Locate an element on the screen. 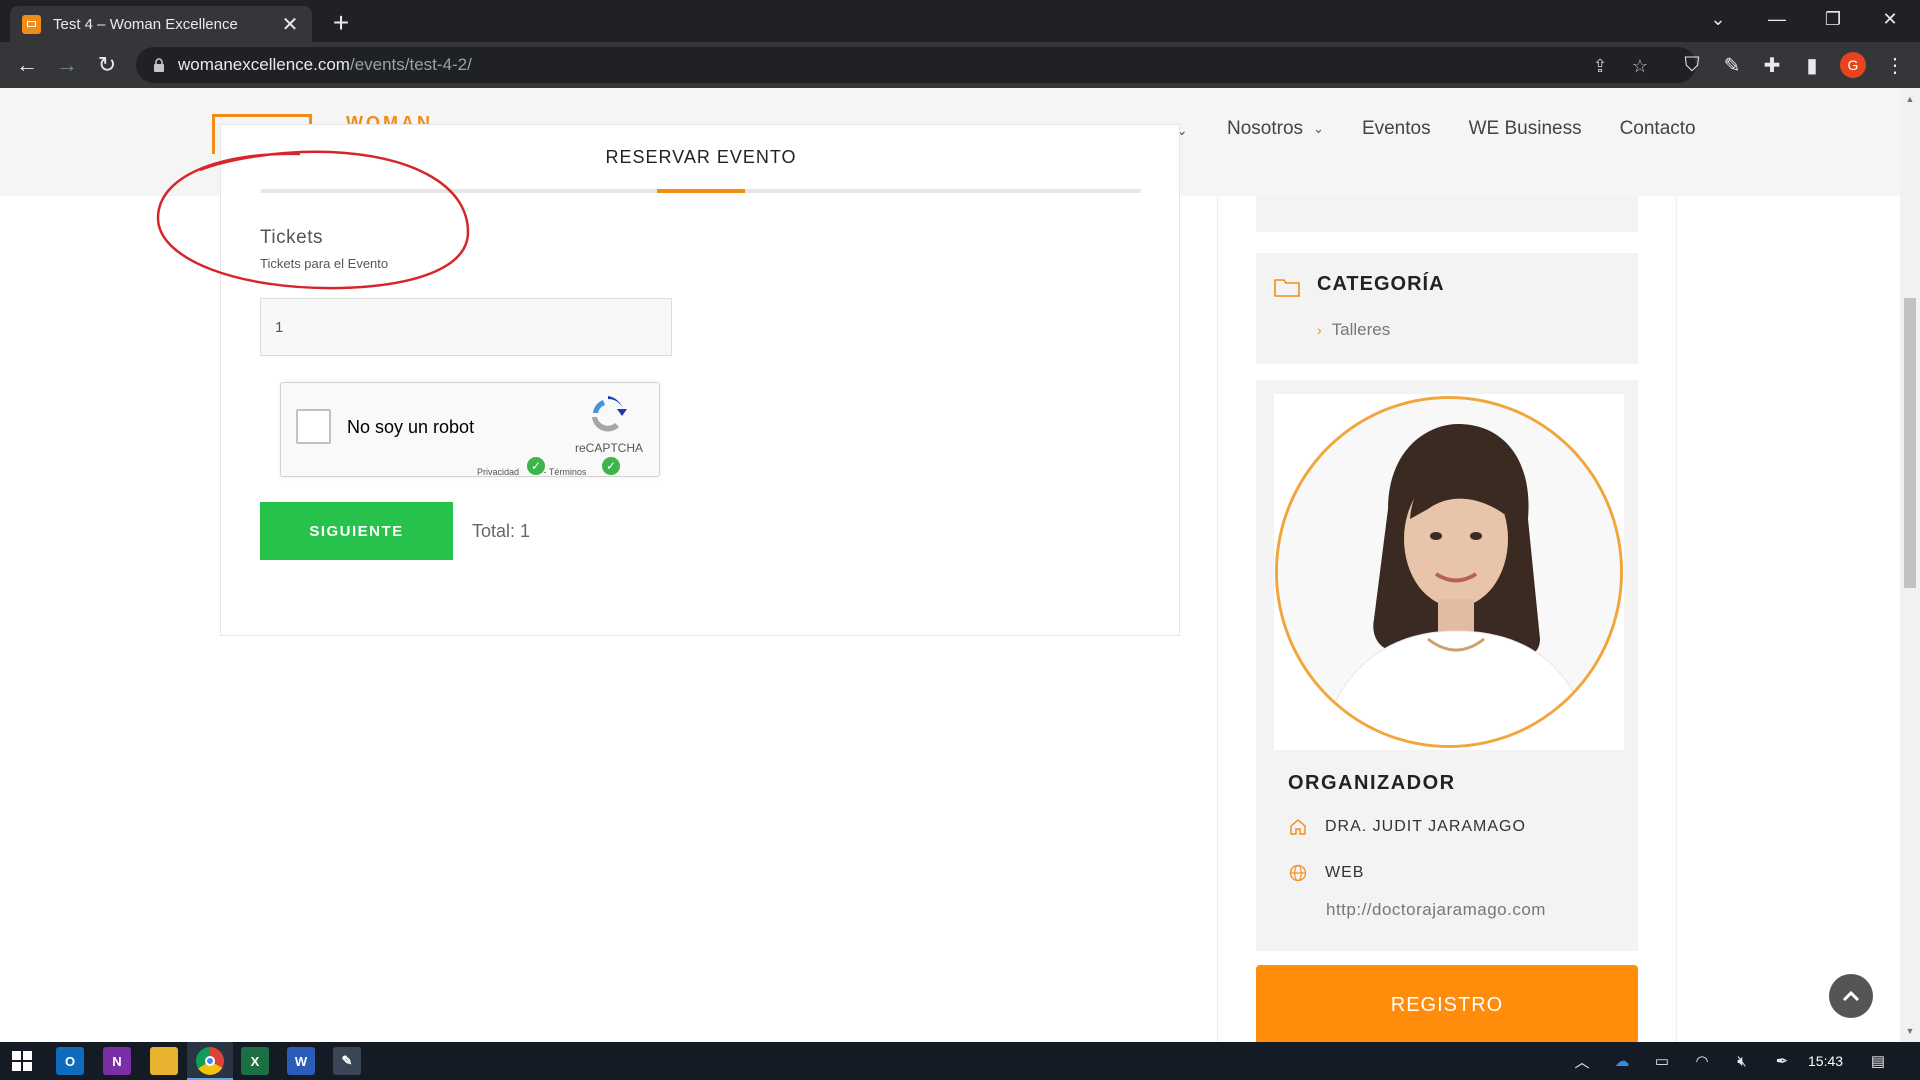 This screenshot has width=1920, height=1080. url-host: womanexcellence.com is located at coordinates (264, 64).